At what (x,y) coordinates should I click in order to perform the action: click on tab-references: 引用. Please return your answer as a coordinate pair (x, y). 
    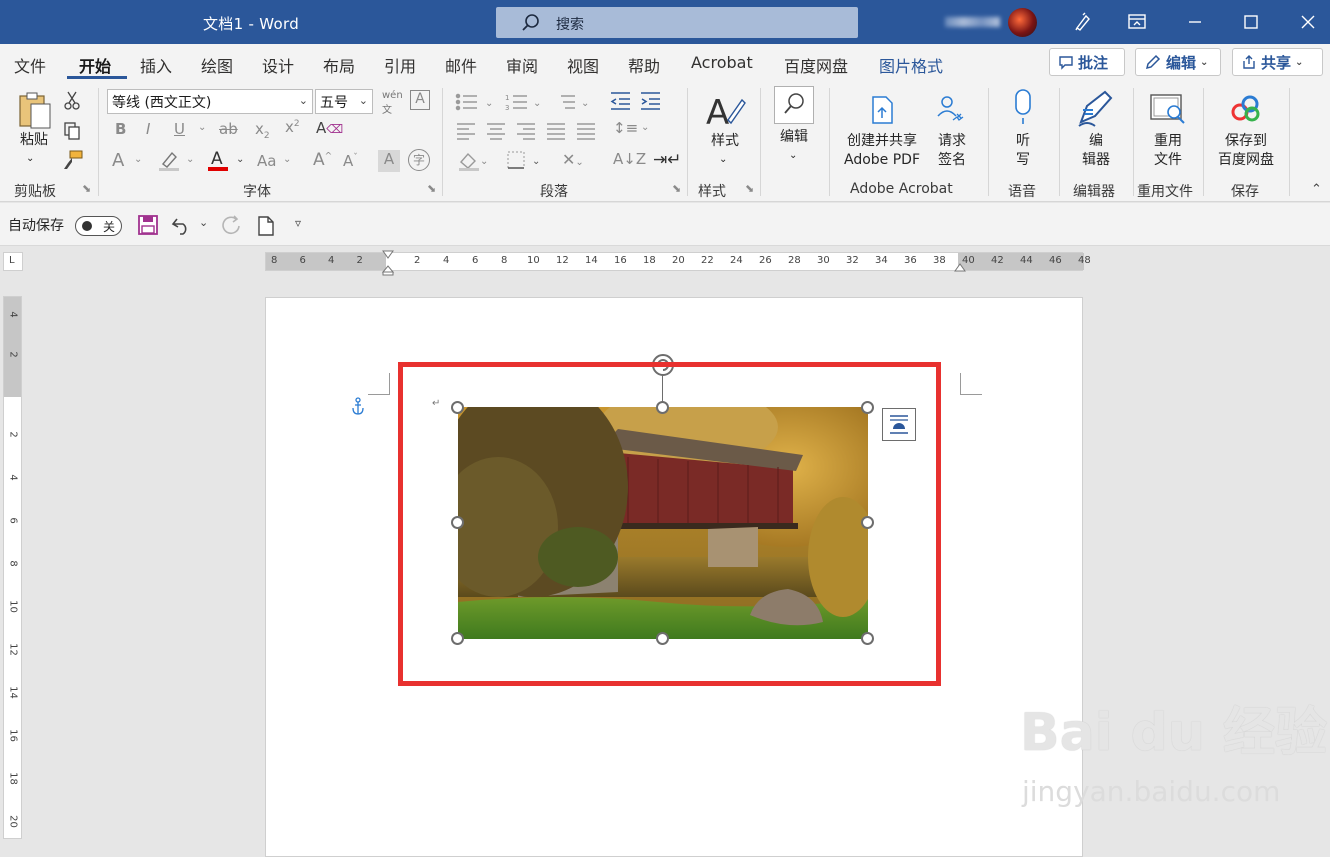
    Looking at the image, I should click on (400, 65).